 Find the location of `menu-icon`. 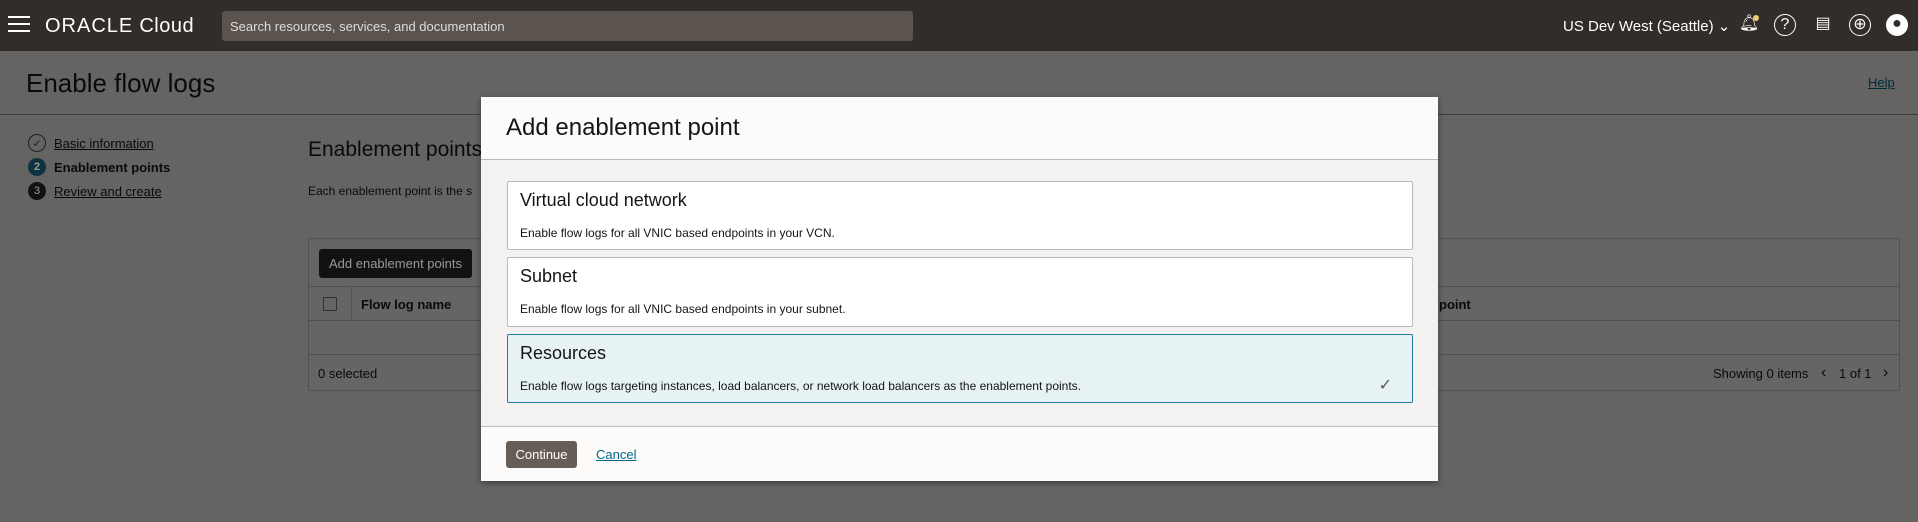

menu-icon is located at coordinates (19, 24).